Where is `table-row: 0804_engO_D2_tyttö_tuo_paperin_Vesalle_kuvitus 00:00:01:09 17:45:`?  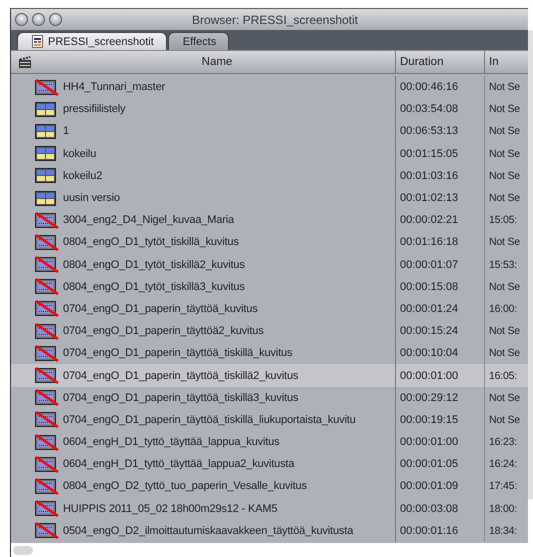
table-row: 0804_engO_D2_tyttö_tuo_paperin_Vesalle_kuvitus 00:00:01:09 17:45: is located at coordinates (269, 486).